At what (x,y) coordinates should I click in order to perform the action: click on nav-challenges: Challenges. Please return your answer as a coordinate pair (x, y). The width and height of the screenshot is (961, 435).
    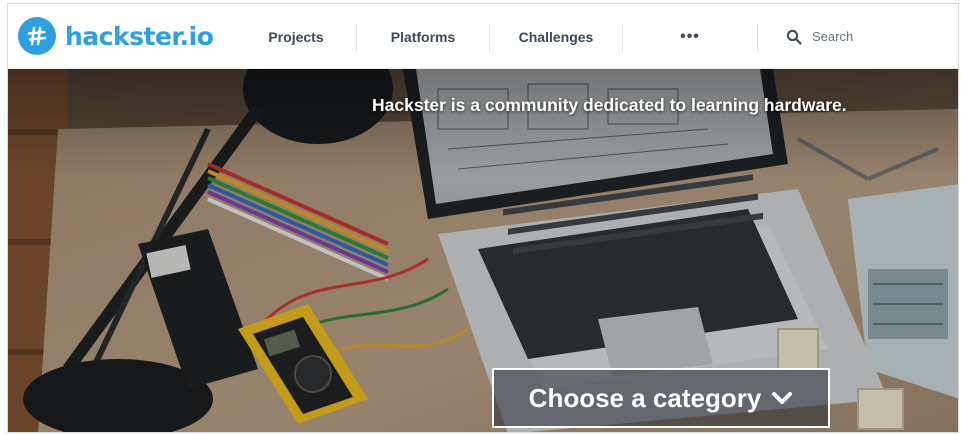
    Looking at the image, I should click on (556, 36).